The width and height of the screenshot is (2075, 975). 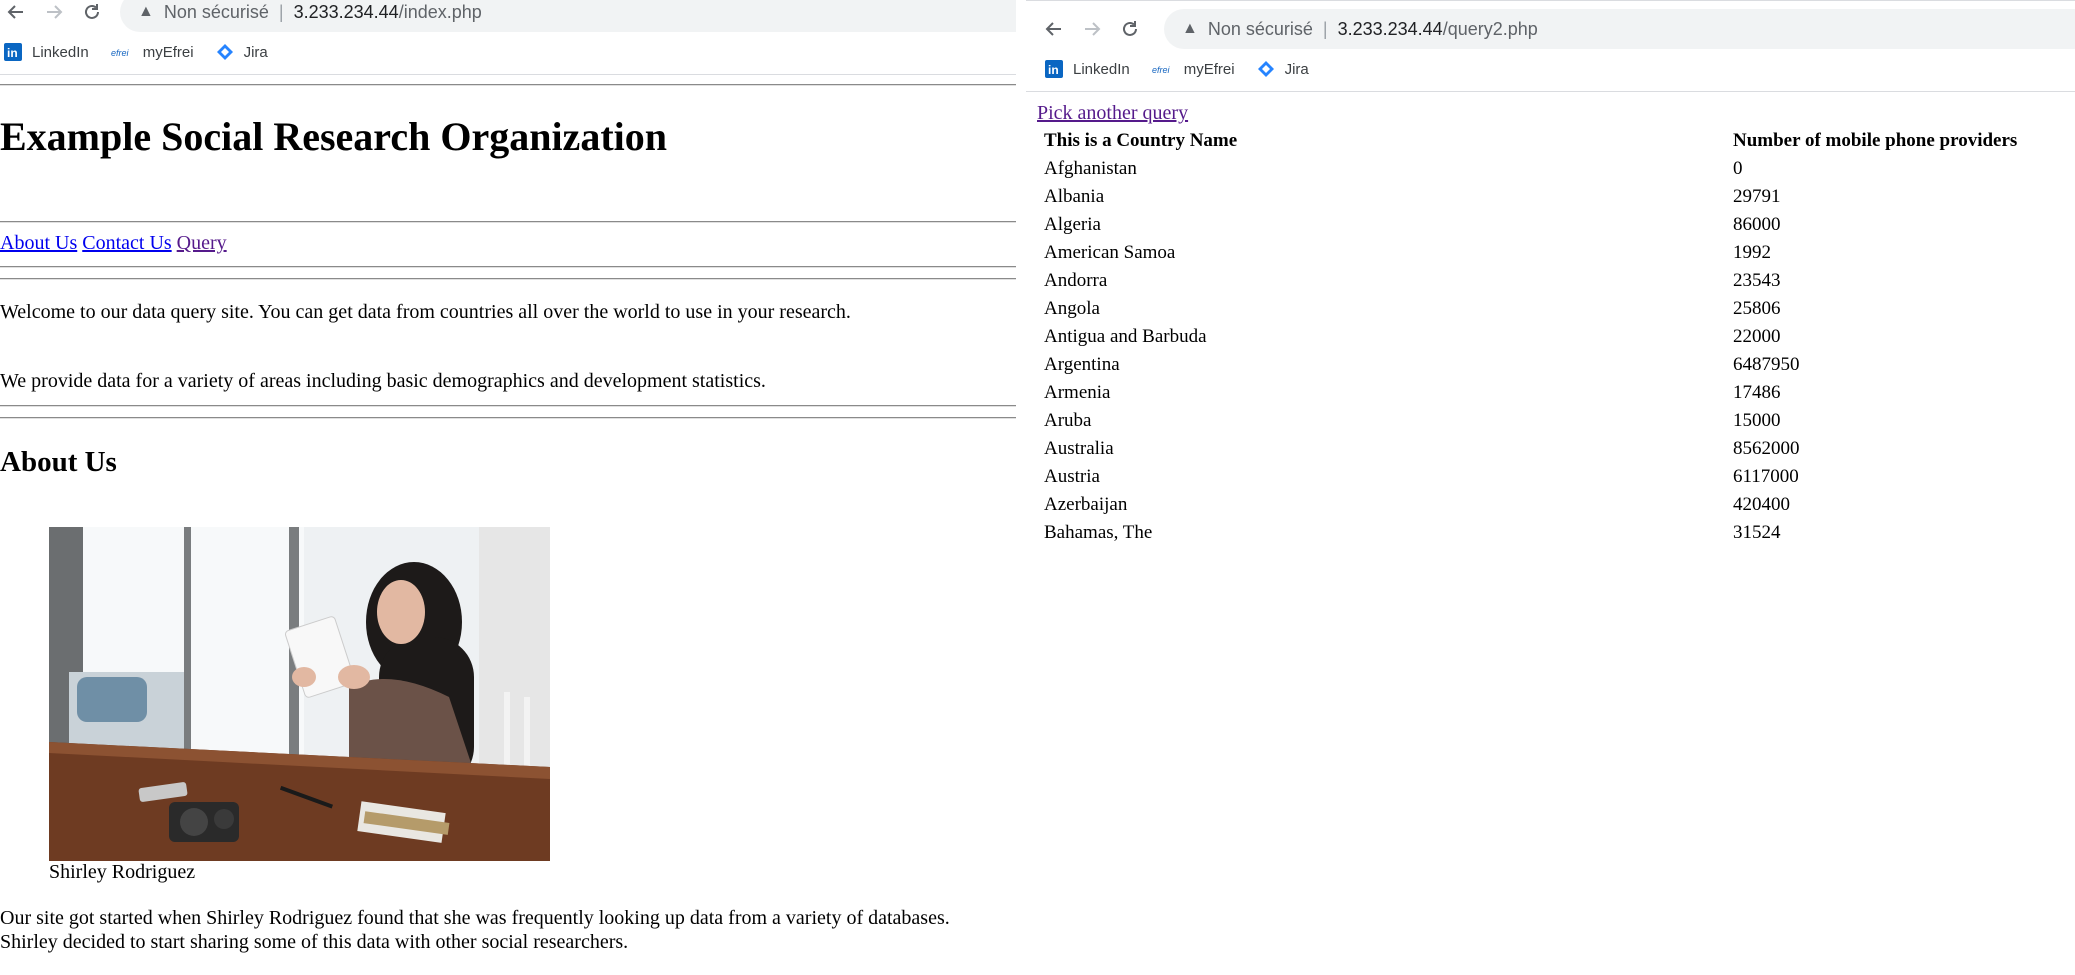 I want to click on profile-photo, so click(x=299, y=694).